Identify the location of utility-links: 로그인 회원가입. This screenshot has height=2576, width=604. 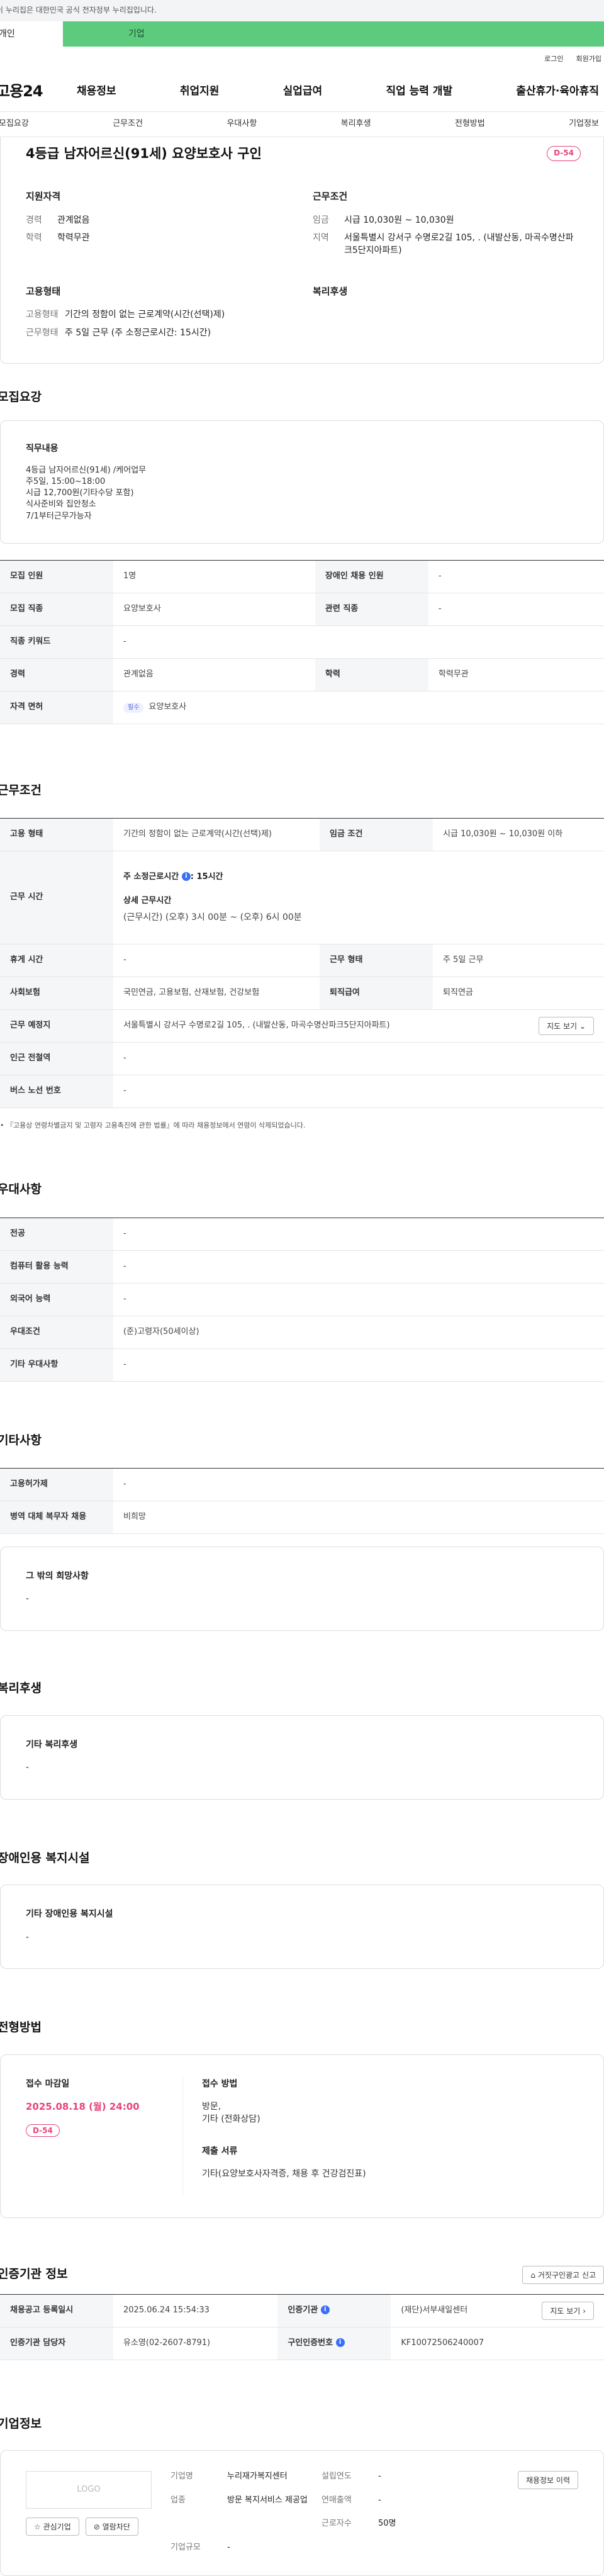
(302, 59).